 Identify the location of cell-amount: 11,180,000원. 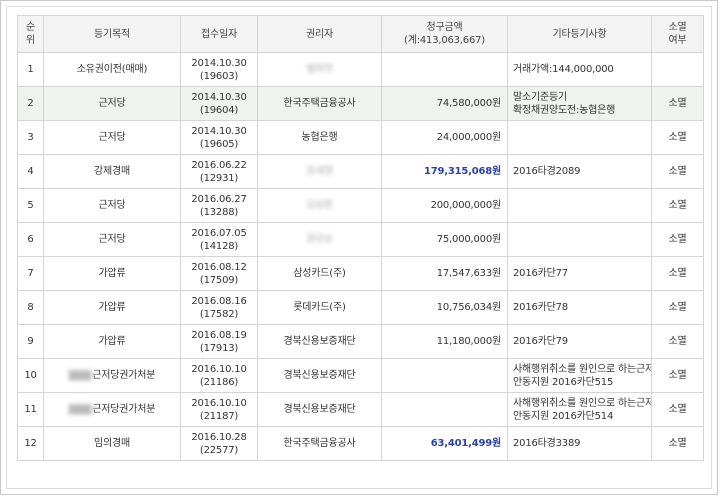
(444, 341).